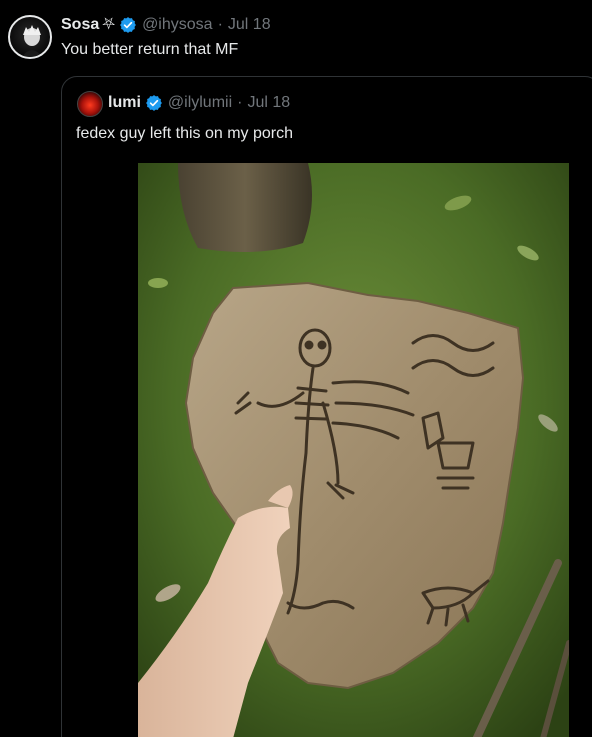 This screenshot has width=592, height=737. What do you see at coordinates (124, 103) in the screenshot?
I see `quoted-author-name: lumi` at bounding box center [124, 103].